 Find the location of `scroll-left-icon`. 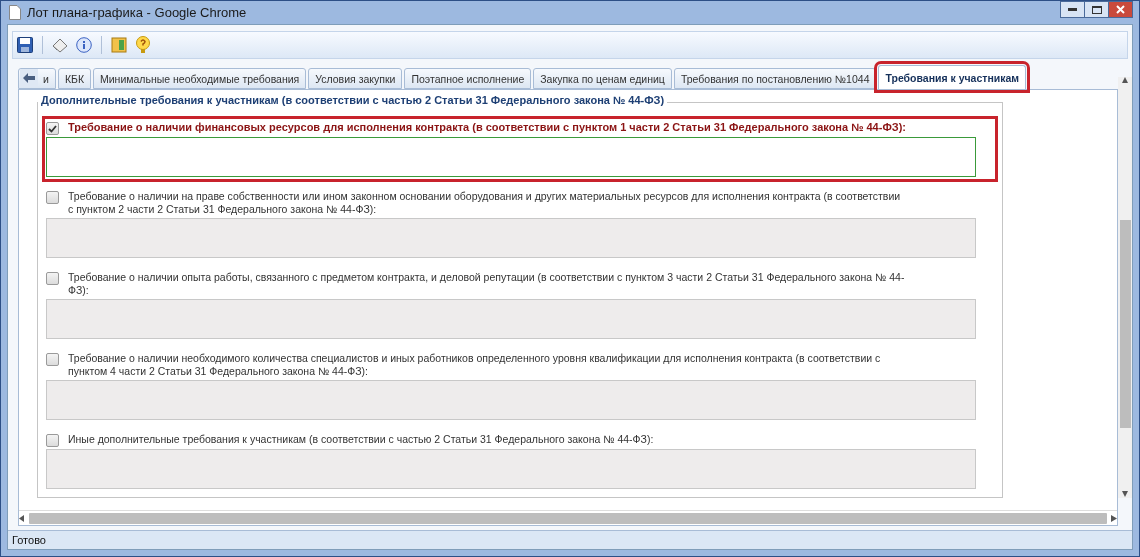

scroll-left-icon is located at coordinates (22, 518).